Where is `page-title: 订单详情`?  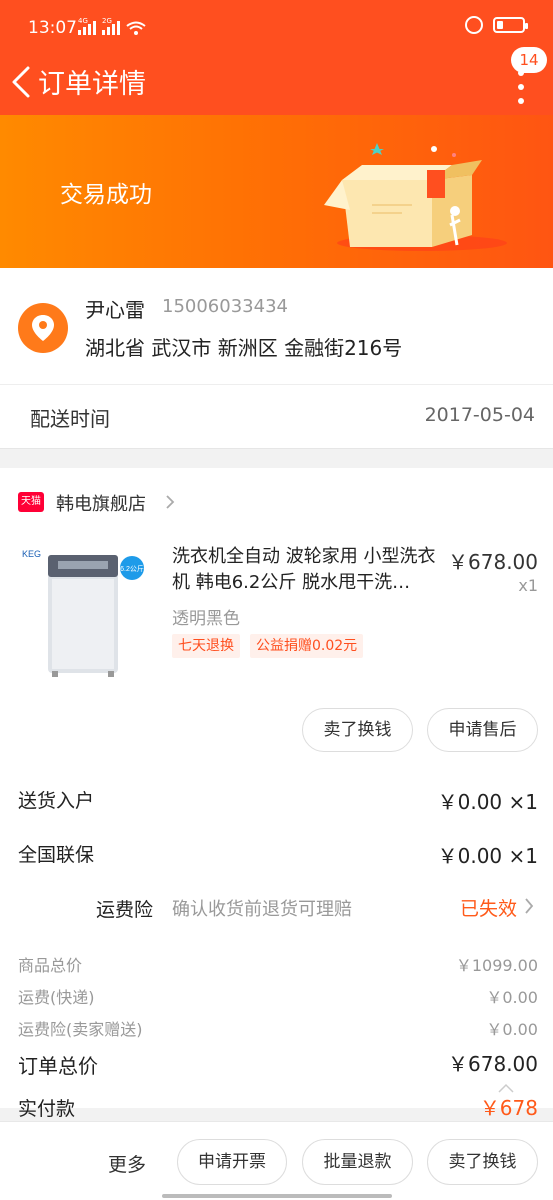
page-title: 订单详情 is located at coordinates (92, 84).